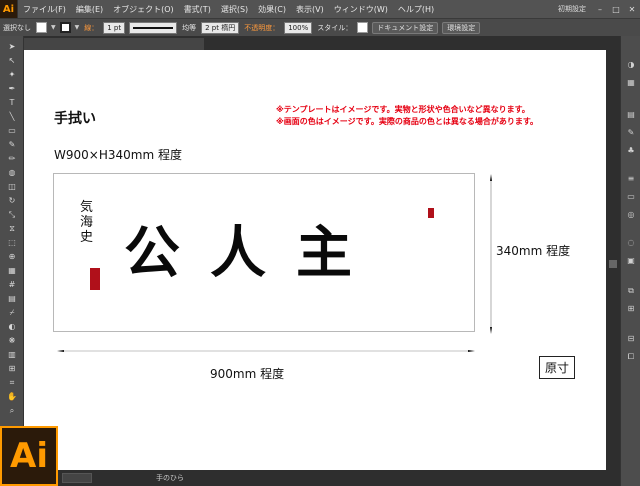 This screenshot has height=486, width=640. I want to click on document-tab, so click(114, 44).